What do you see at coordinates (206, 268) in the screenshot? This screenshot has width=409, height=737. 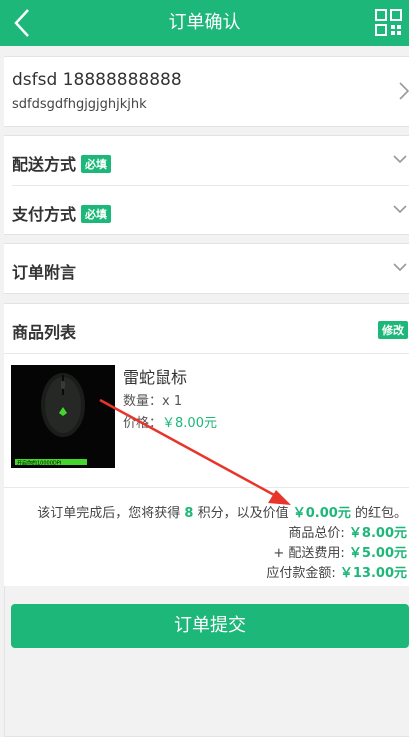 I see `order-note-row: 订单附言` at bounding box center [206, 268].